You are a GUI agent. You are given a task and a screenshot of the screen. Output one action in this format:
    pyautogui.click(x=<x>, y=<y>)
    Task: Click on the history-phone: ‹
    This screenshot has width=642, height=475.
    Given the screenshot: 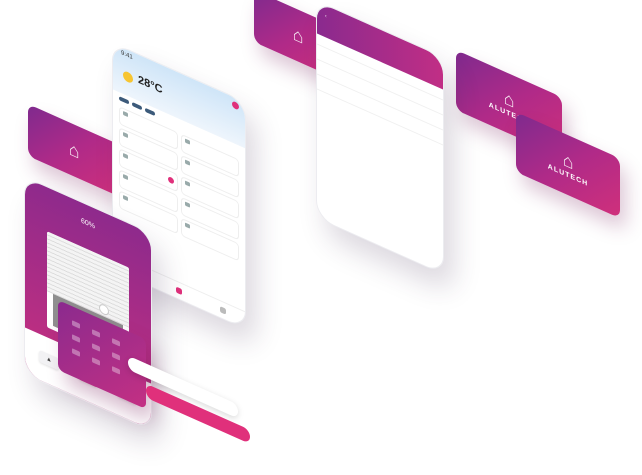 What is the action you would take?
    pyautogui.click(x=380, y=137)
    